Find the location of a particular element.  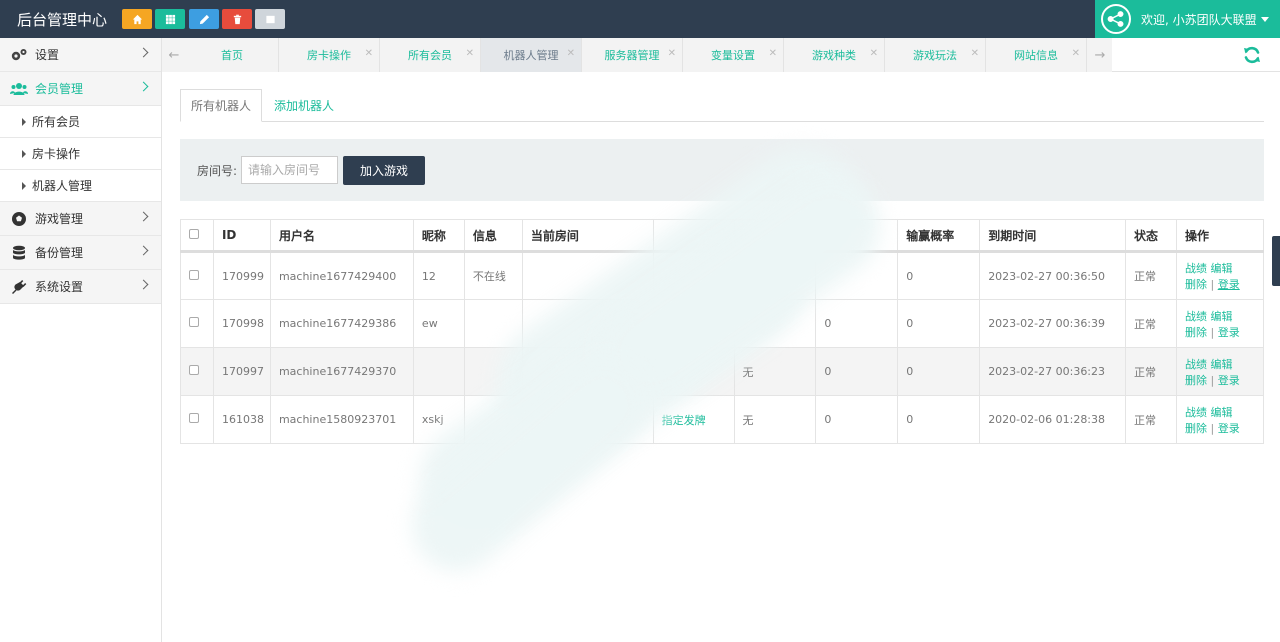

delete-button is located at coordinates (237, 19).